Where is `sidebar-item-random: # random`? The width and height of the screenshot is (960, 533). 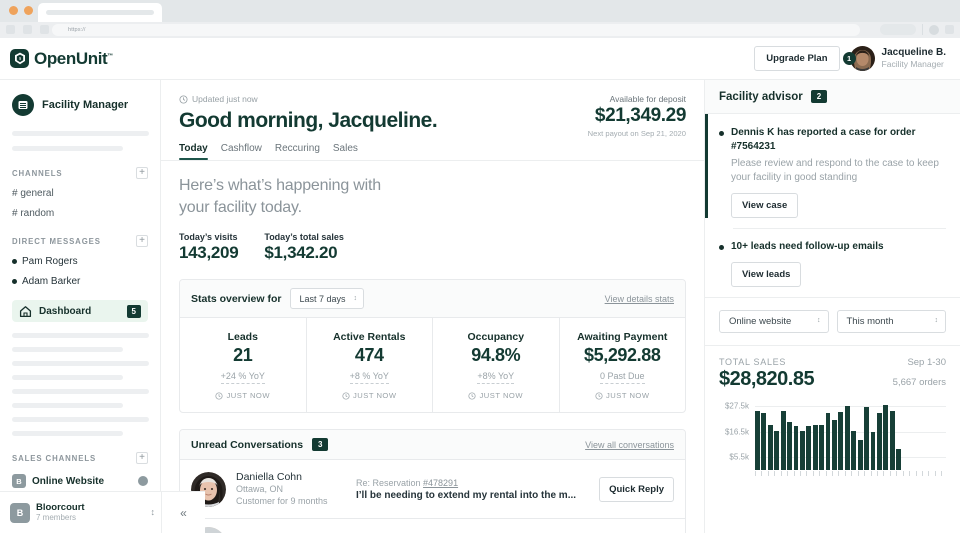 sidebar-item-random: # random is located at coordinates (80, 213).